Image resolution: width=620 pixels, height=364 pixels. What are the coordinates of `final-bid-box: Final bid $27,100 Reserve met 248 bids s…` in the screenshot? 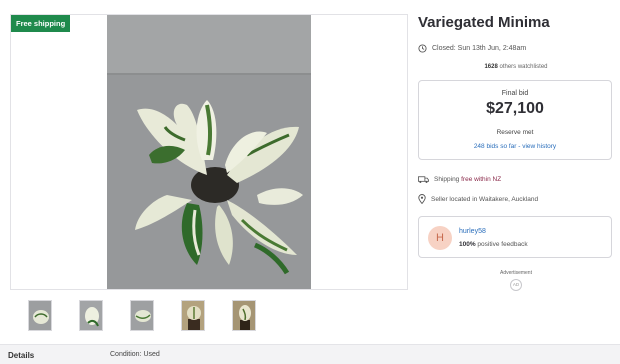 It's located at (515, 120).